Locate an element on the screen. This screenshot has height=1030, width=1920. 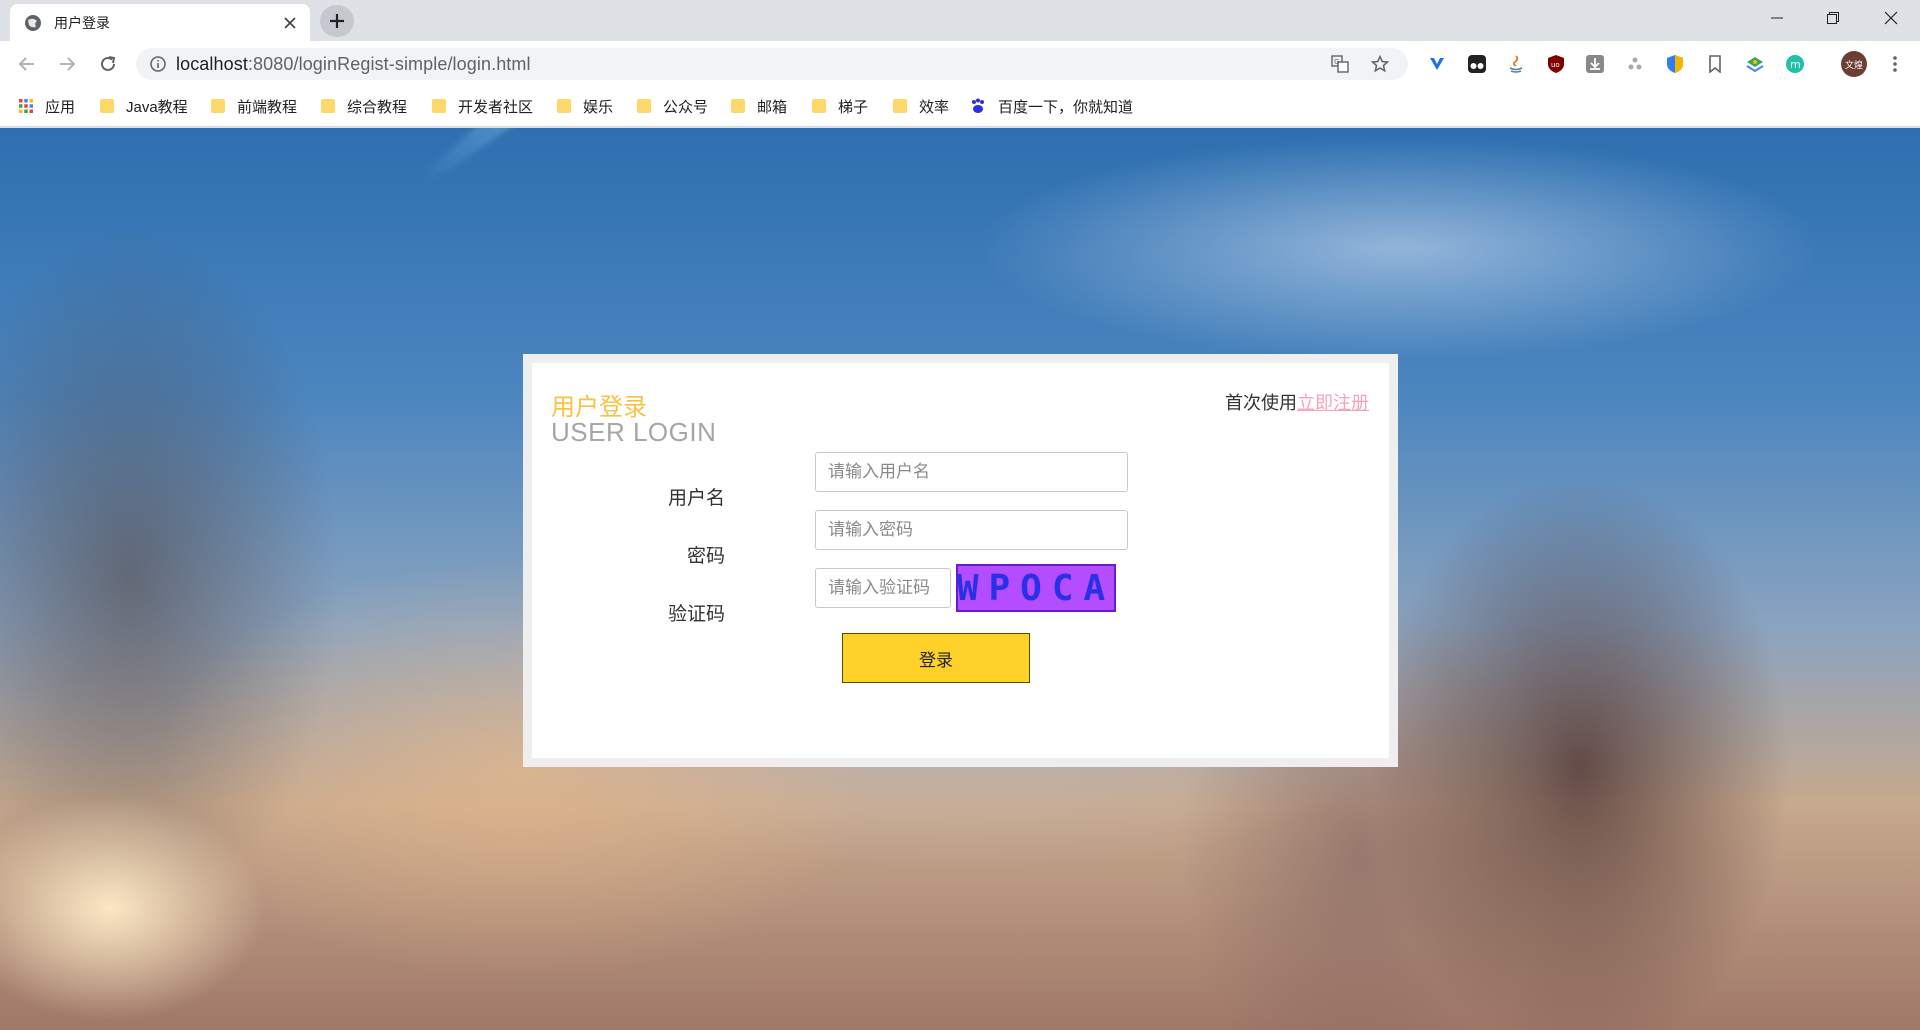
bookmark-folder: 梯子 is located at coordinates (840, 106).